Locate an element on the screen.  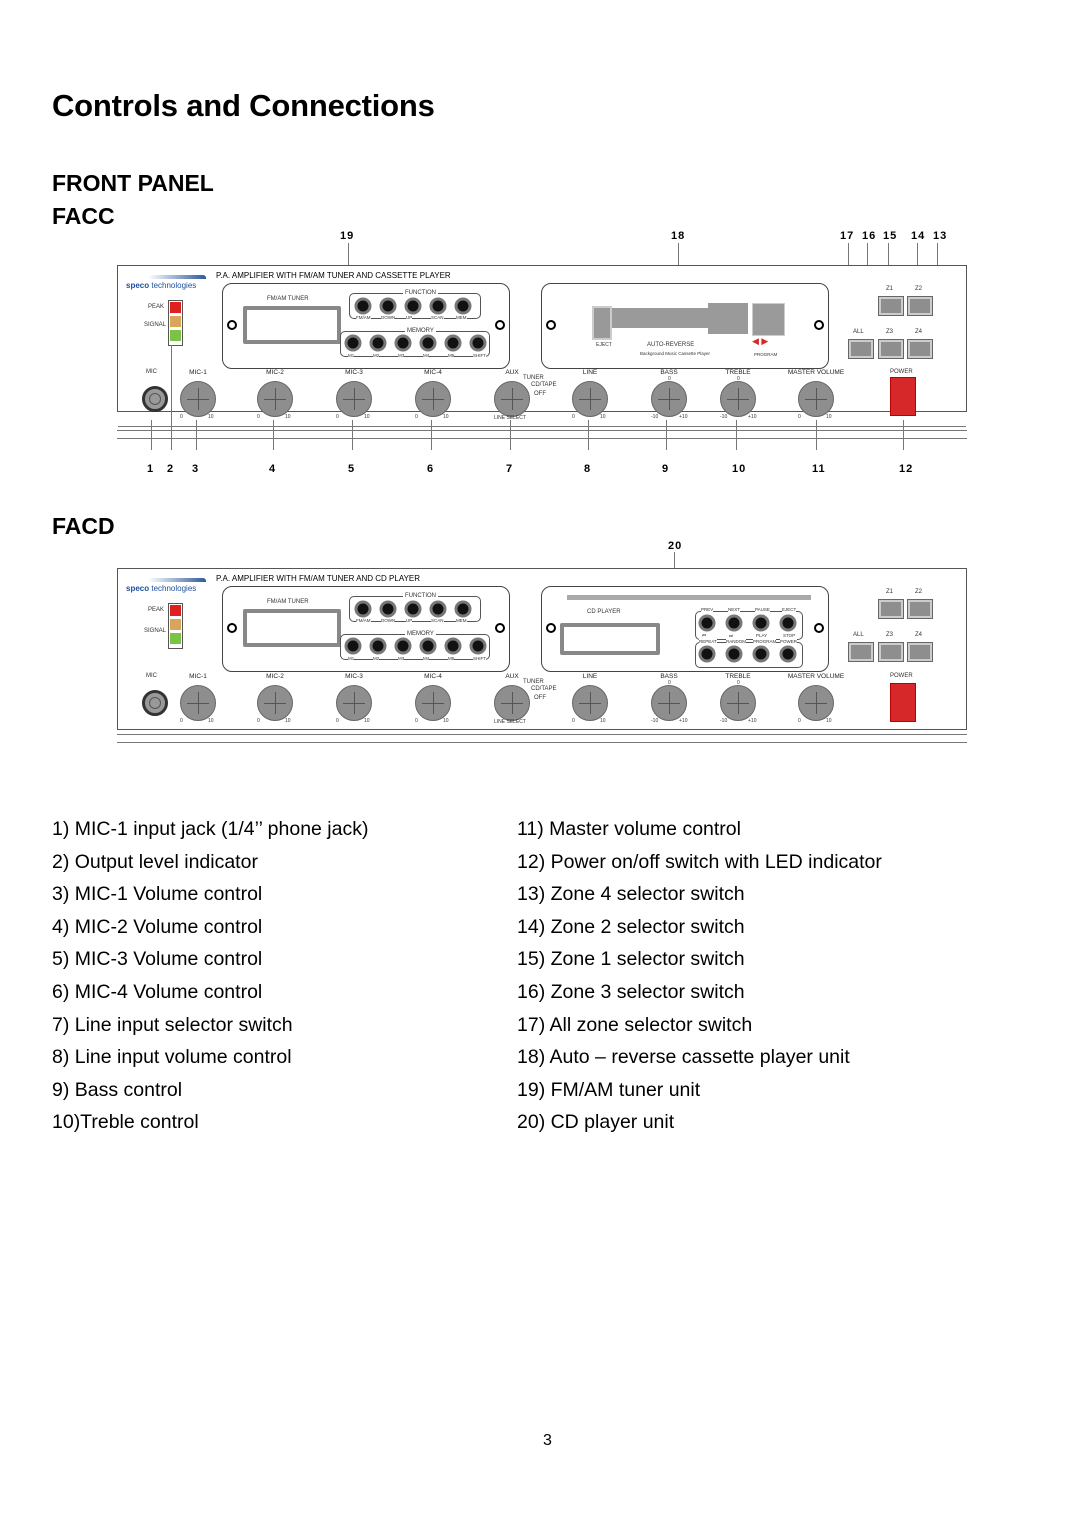
cd-program-button is located at coordinates (761, 654).